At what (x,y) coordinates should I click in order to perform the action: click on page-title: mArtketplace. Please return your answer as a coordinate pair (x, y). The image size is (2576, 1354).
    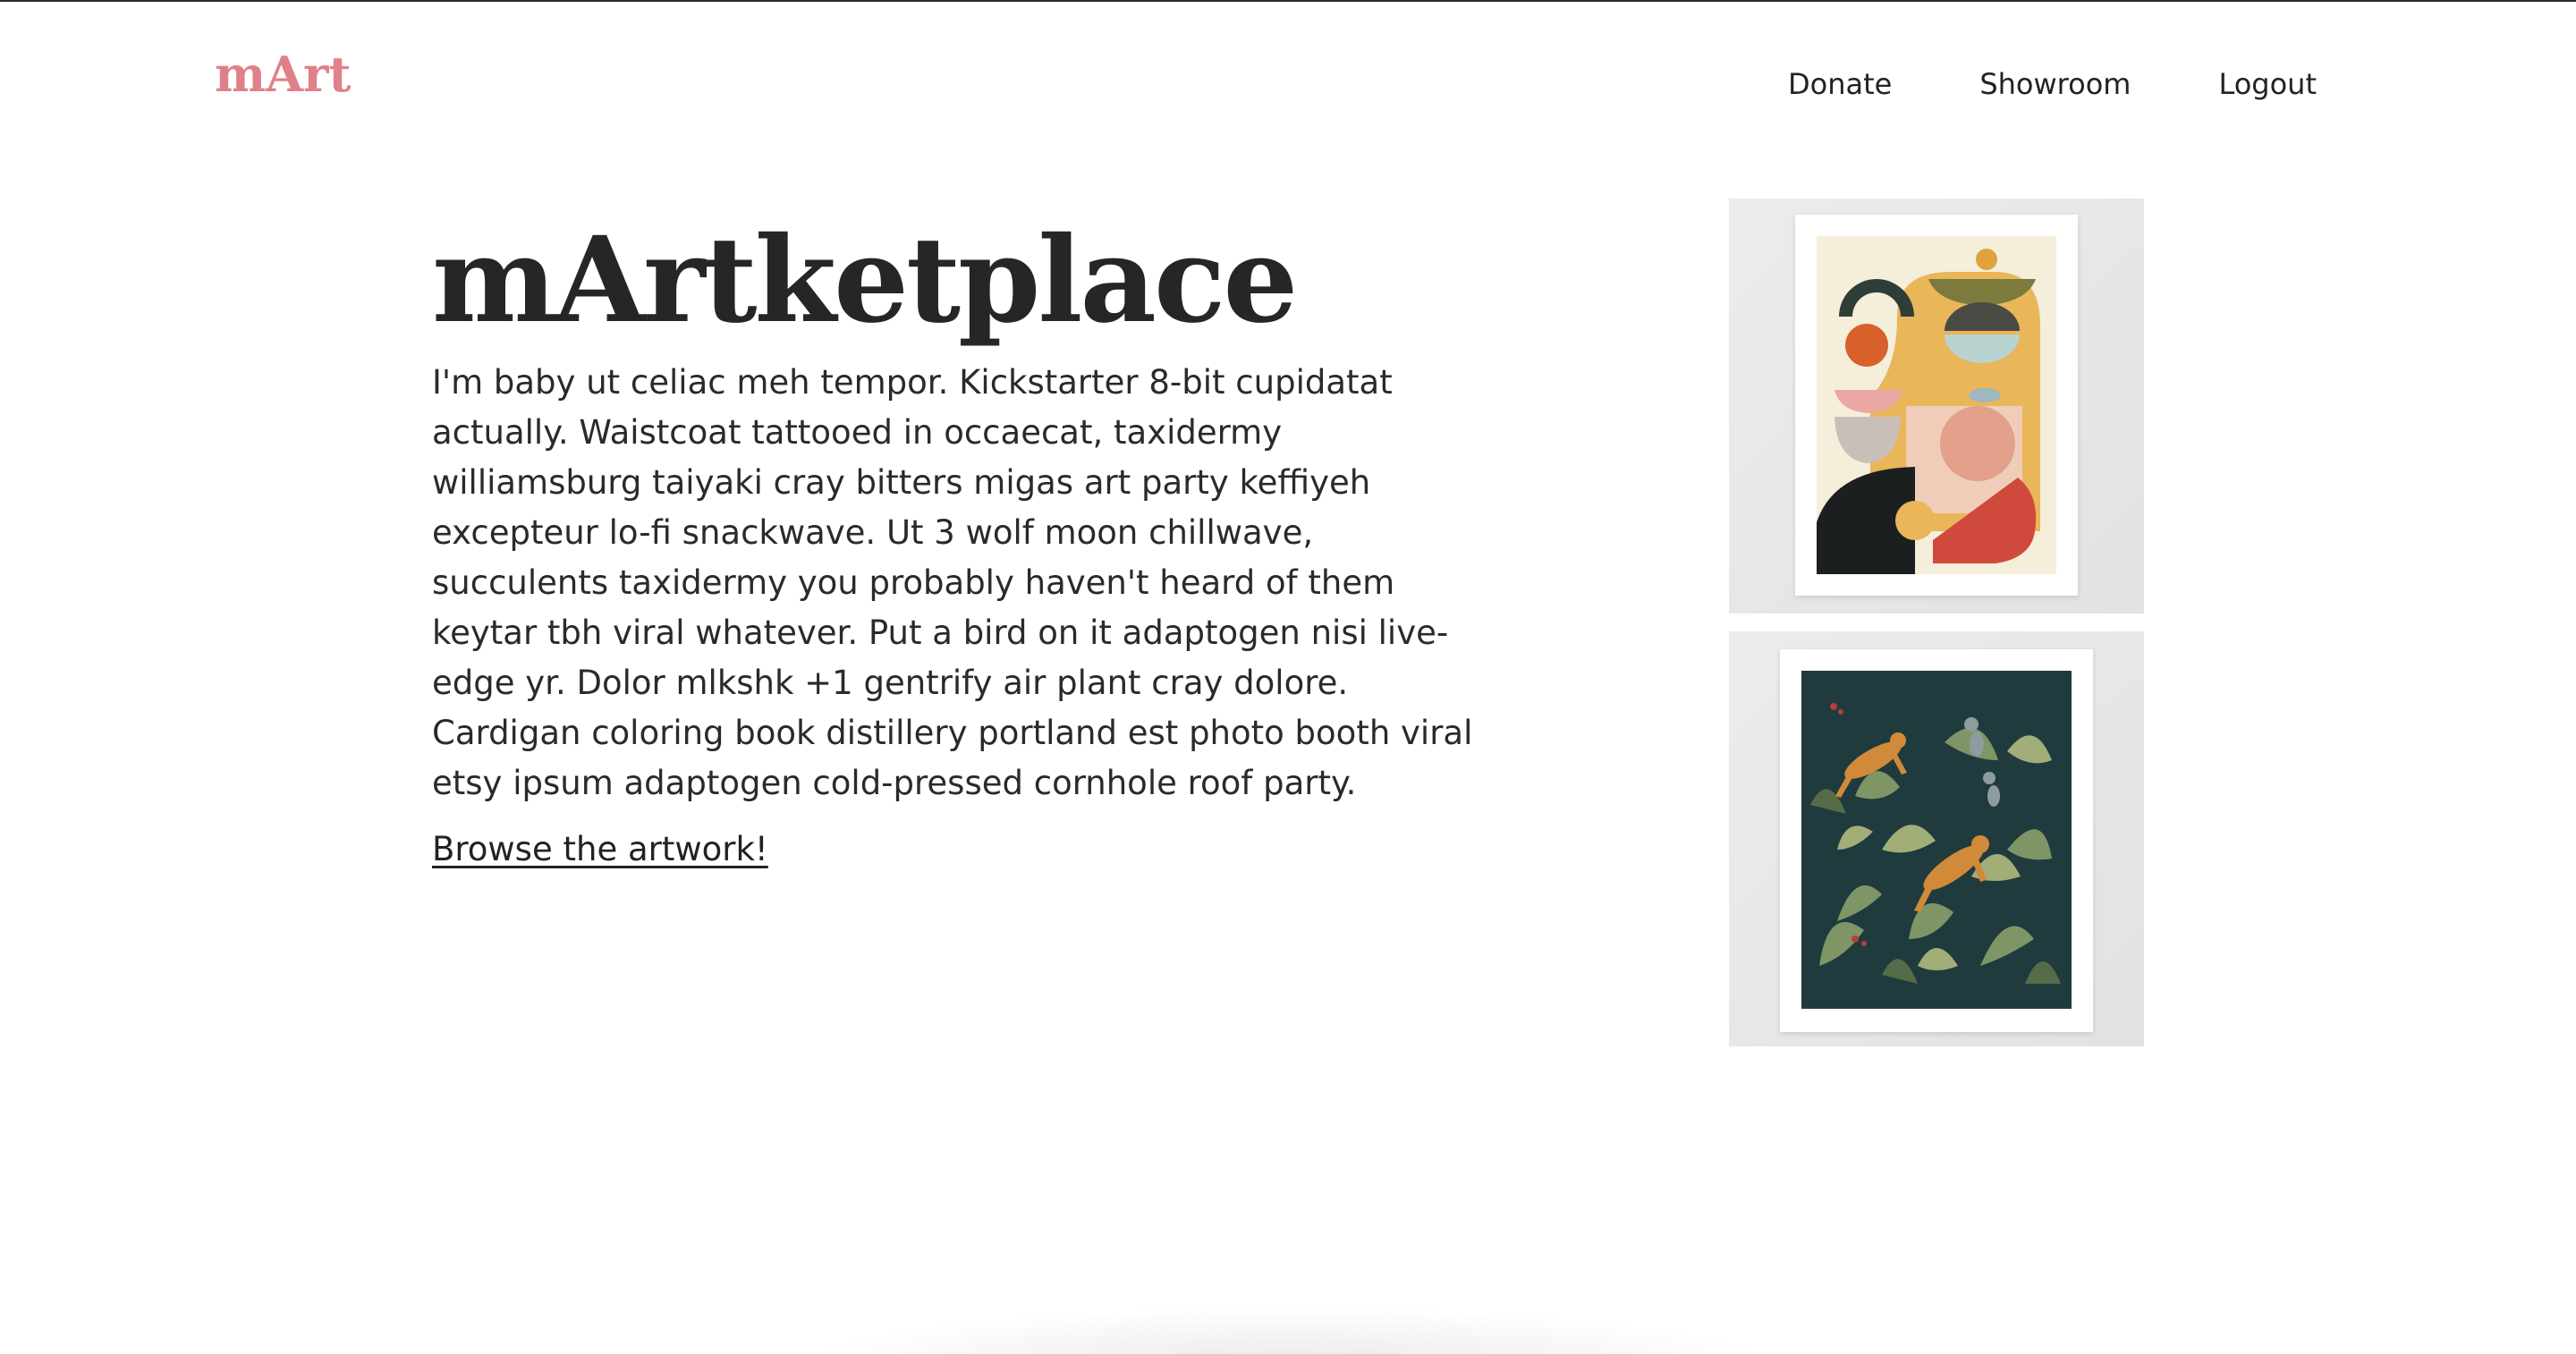
    Looking at the image, I should click on (865, 280).